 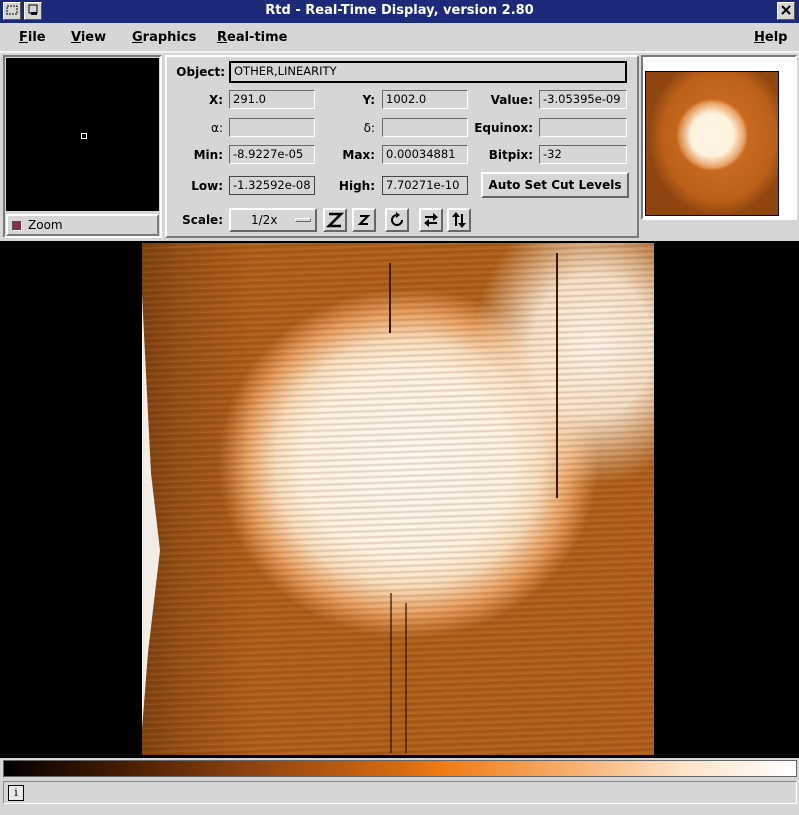 What do you see at coordinates (425, 185) in the screenshot?
I see `high-field: 7.70271e-10` at bounding box center [425, 185].